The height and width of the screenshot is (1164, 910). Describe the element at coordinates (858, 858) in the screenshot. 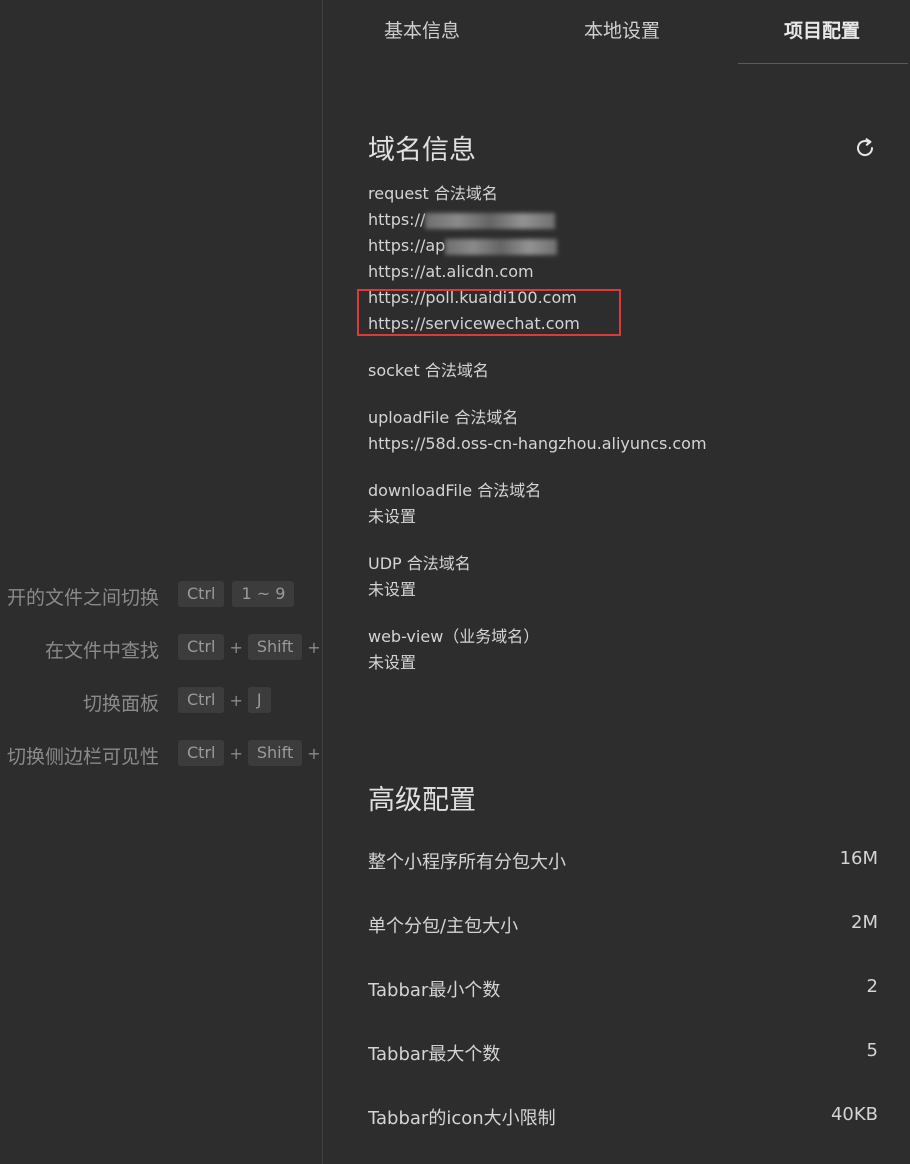

I see `advanced-row-value: 16M` at that location.